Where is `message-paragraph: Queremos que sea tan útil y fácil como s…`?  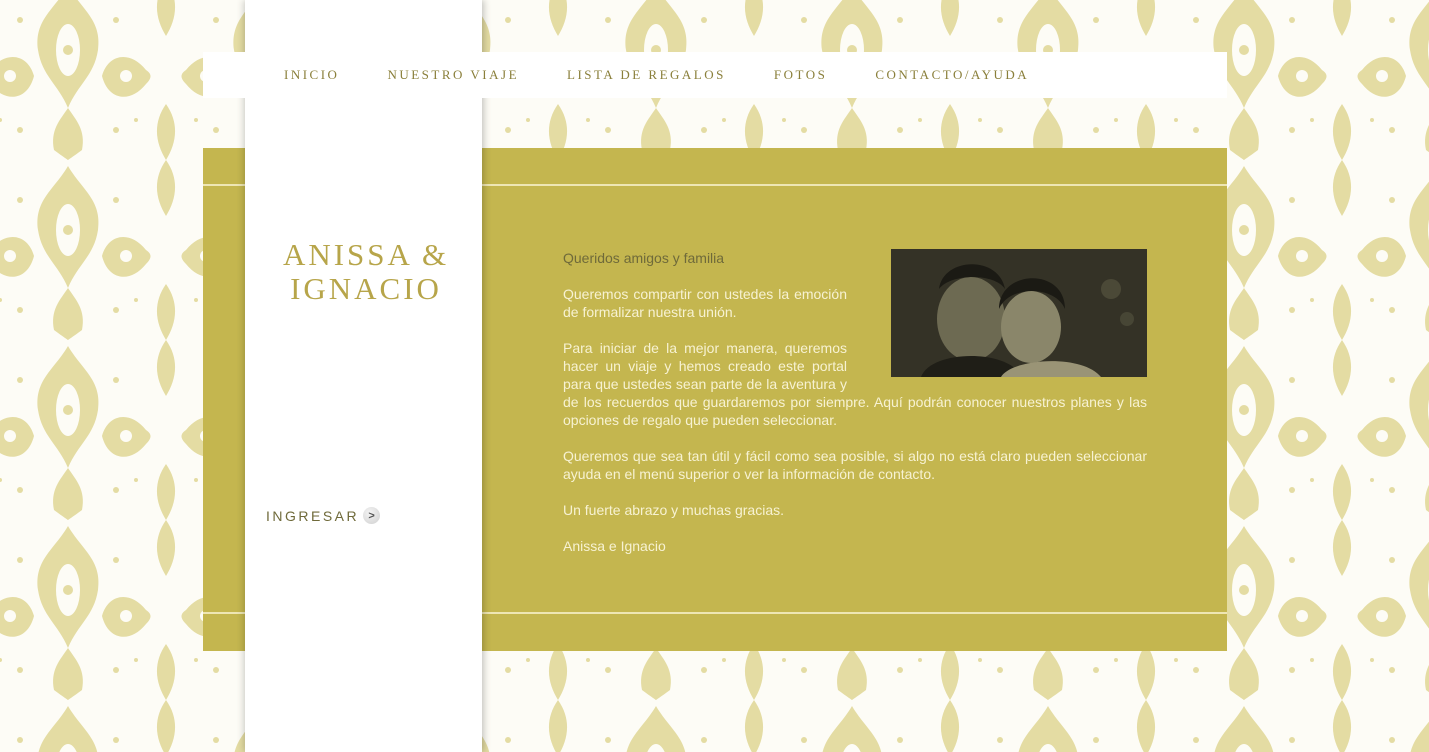 message-paragraph: Queremos que sea tan útil y fácil como s… is located at coordinates (855, 465).